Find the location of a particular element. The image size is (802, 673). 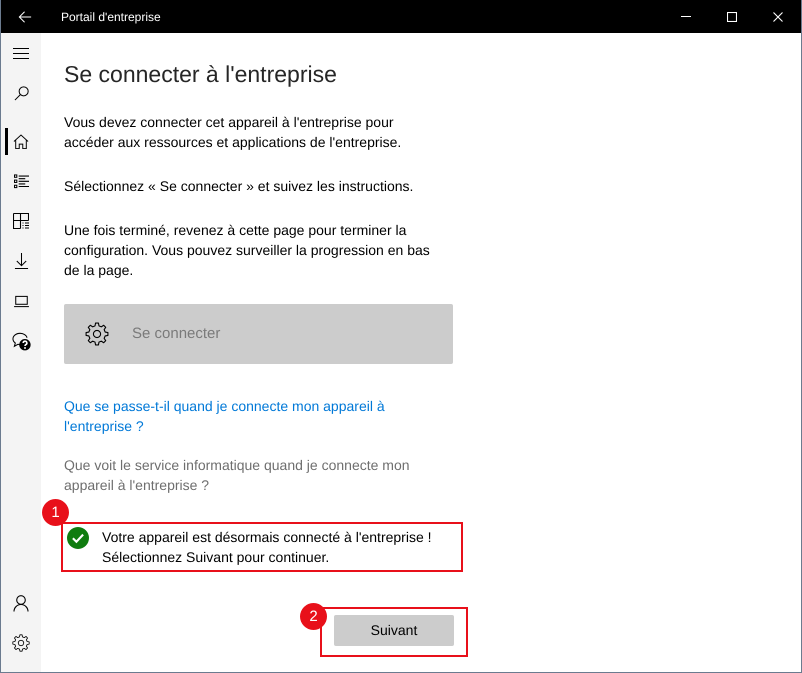

maximize-icon is located at coordinates (732, 17).